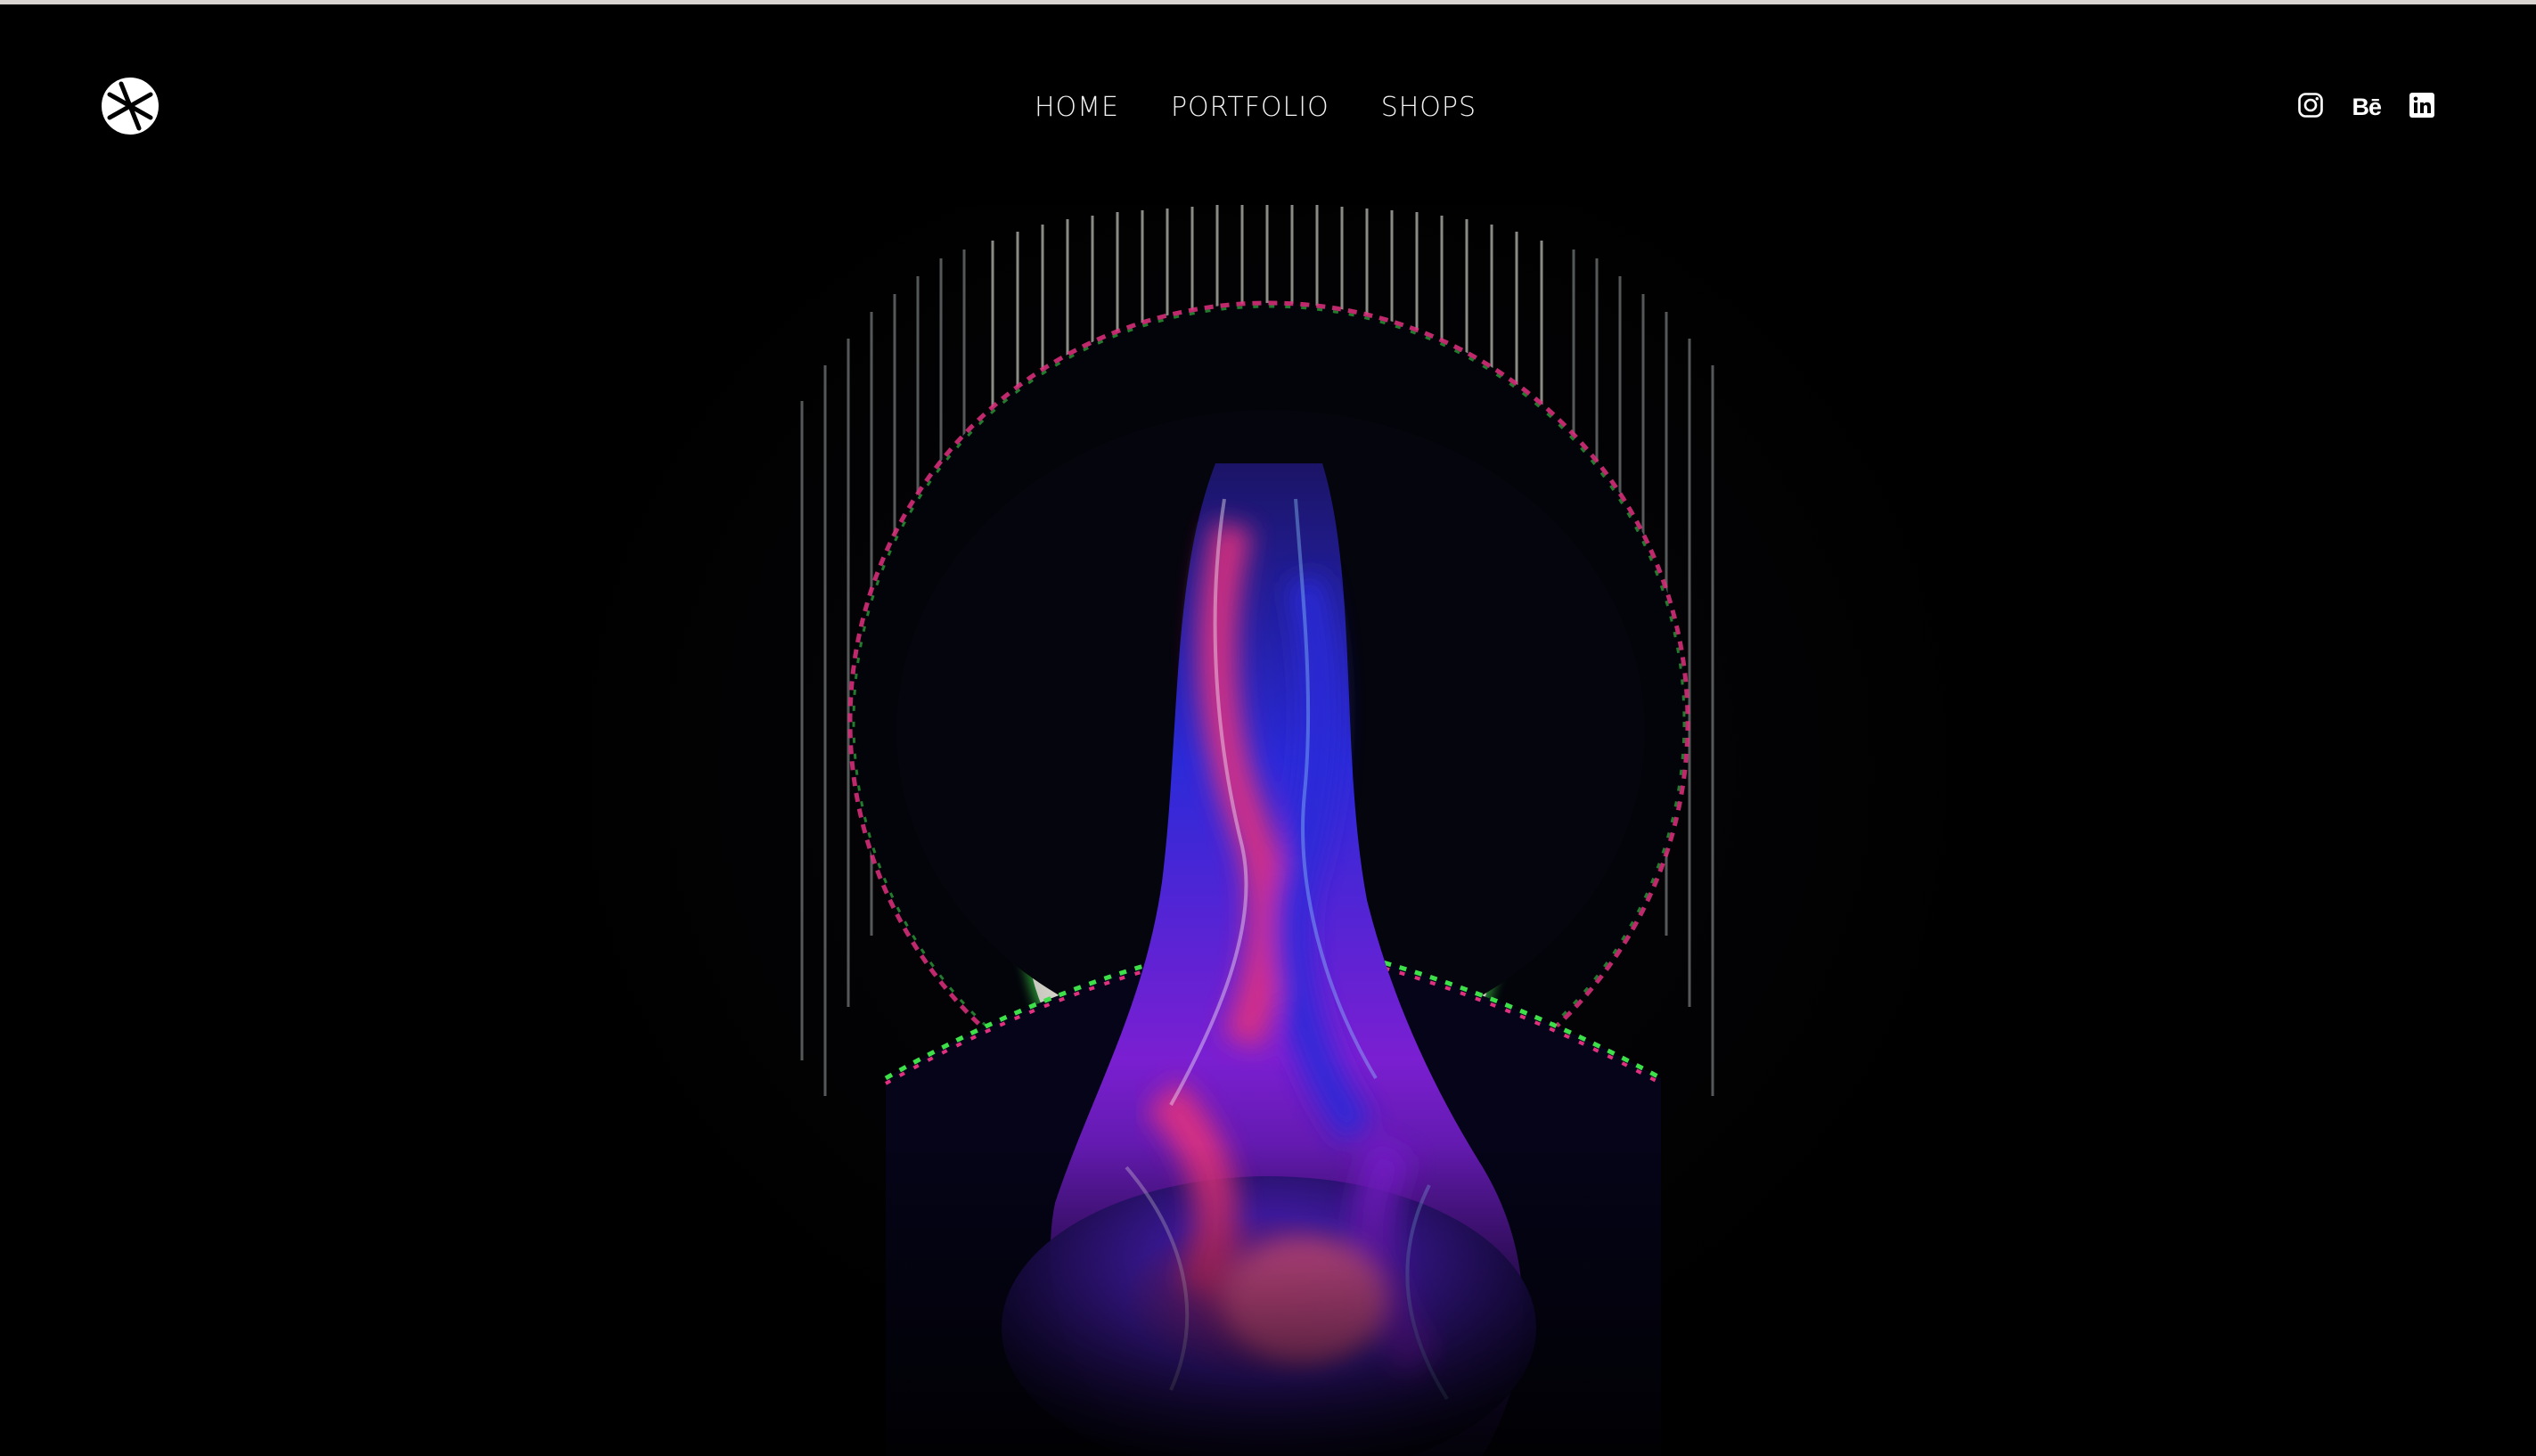  What do you see at coordinates (1077, 108) in the screenshot?
I see `nav-home: HOME` at bounding box center [1077, 108].